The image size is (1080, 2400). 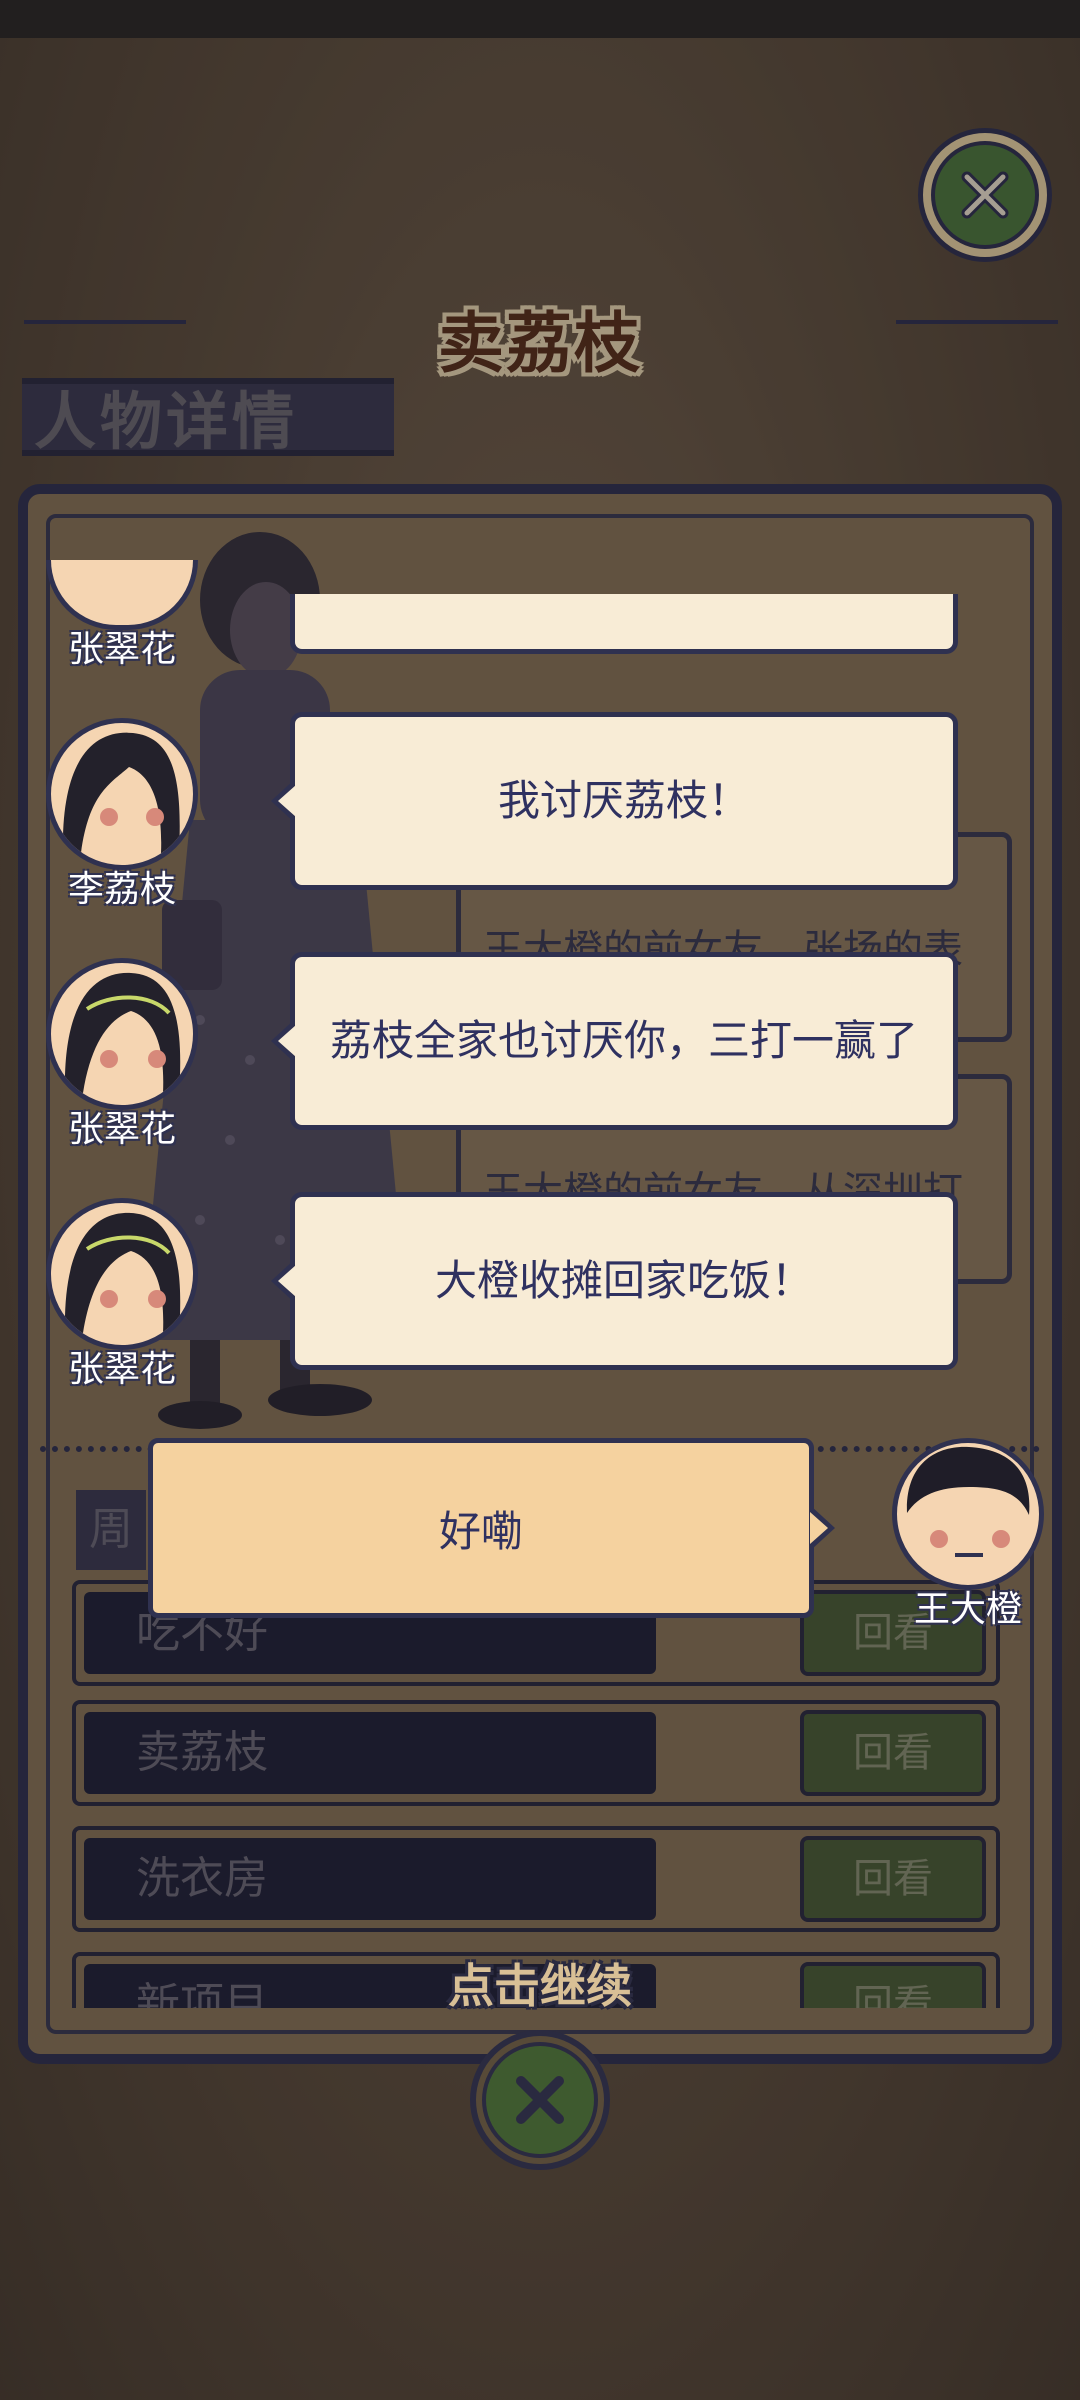 What do you see at coordinates (121, 888) in the screenshot?
I see `speaker-name: 李荔枝` at bounding box center [121, 888].